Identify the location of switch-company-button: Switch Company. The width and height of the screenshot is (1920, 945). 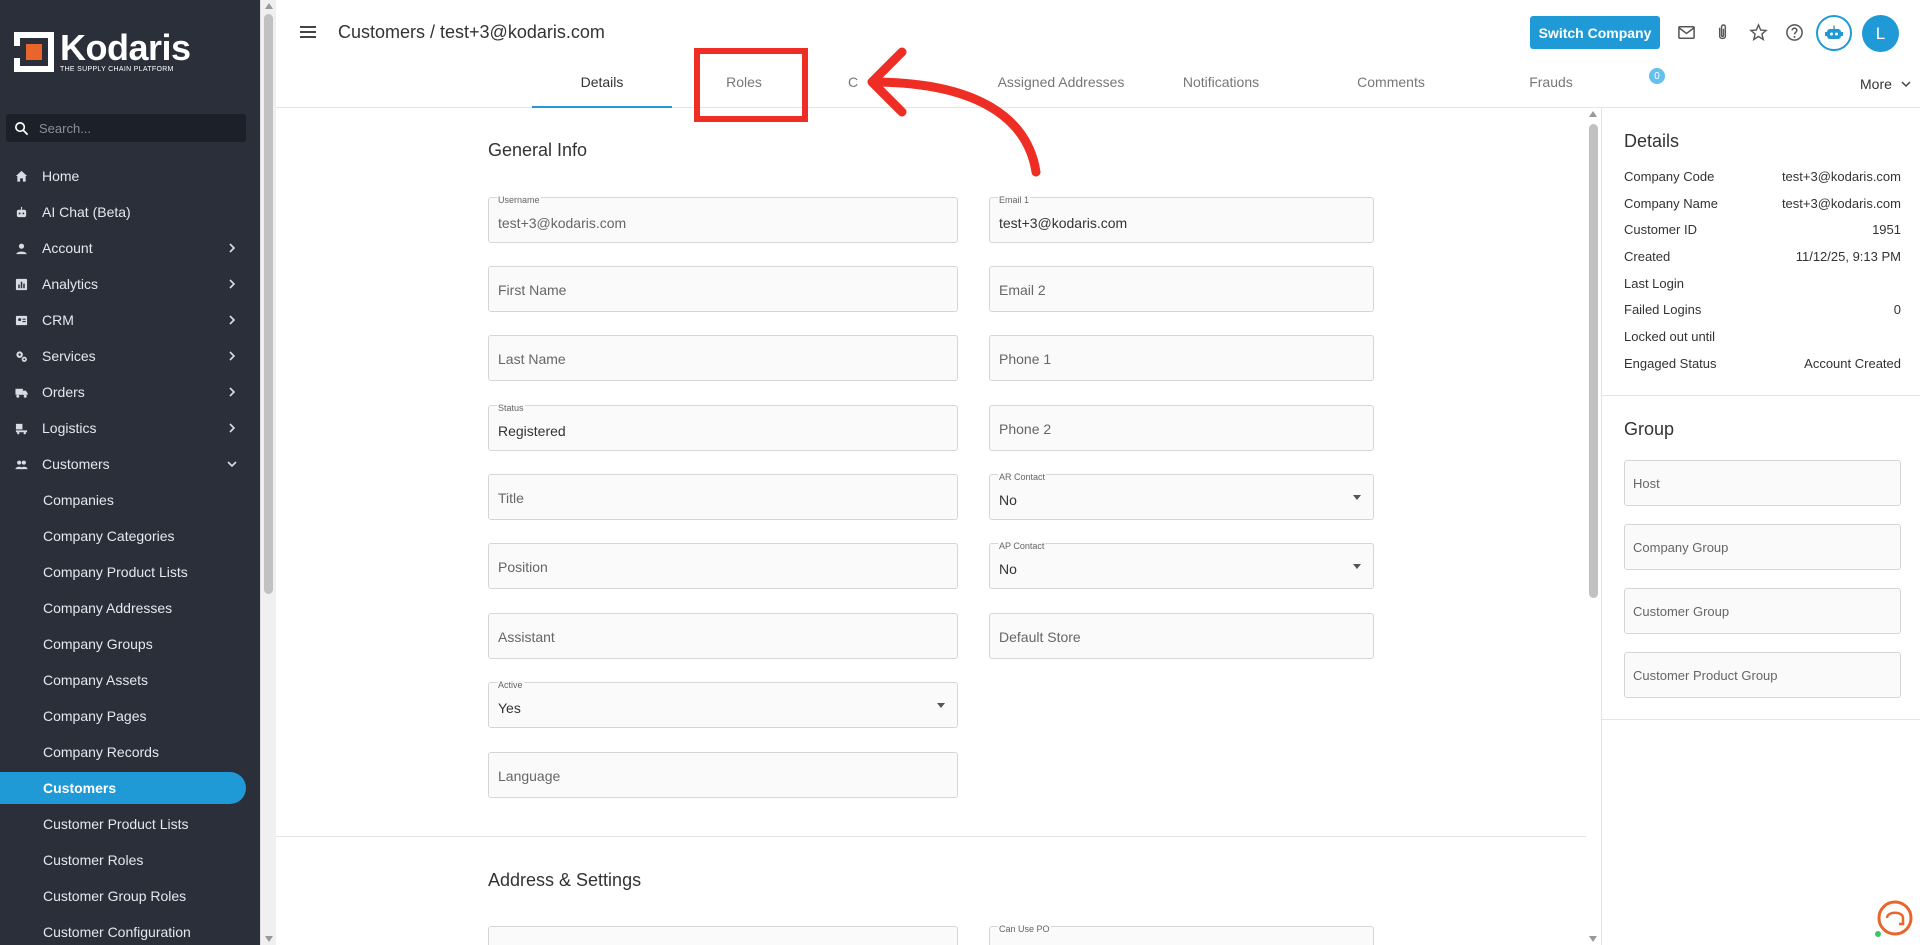
(1595, 32).